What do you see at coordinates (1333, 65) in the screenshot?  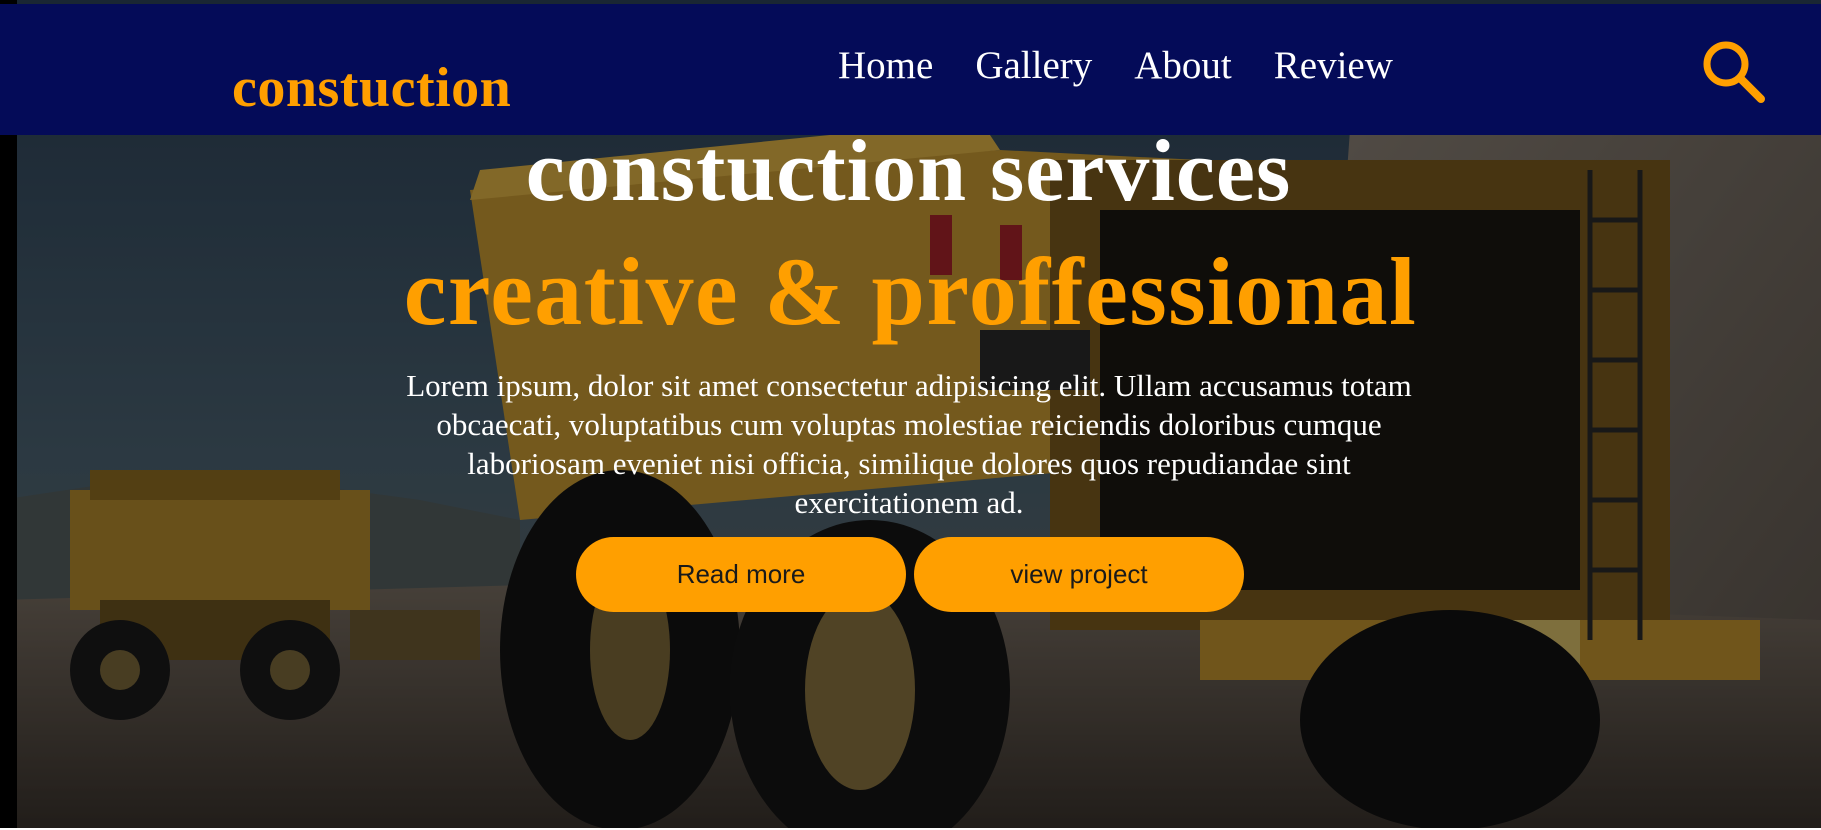 I see `nav-review: Review` at bounding box center [1333, 65].